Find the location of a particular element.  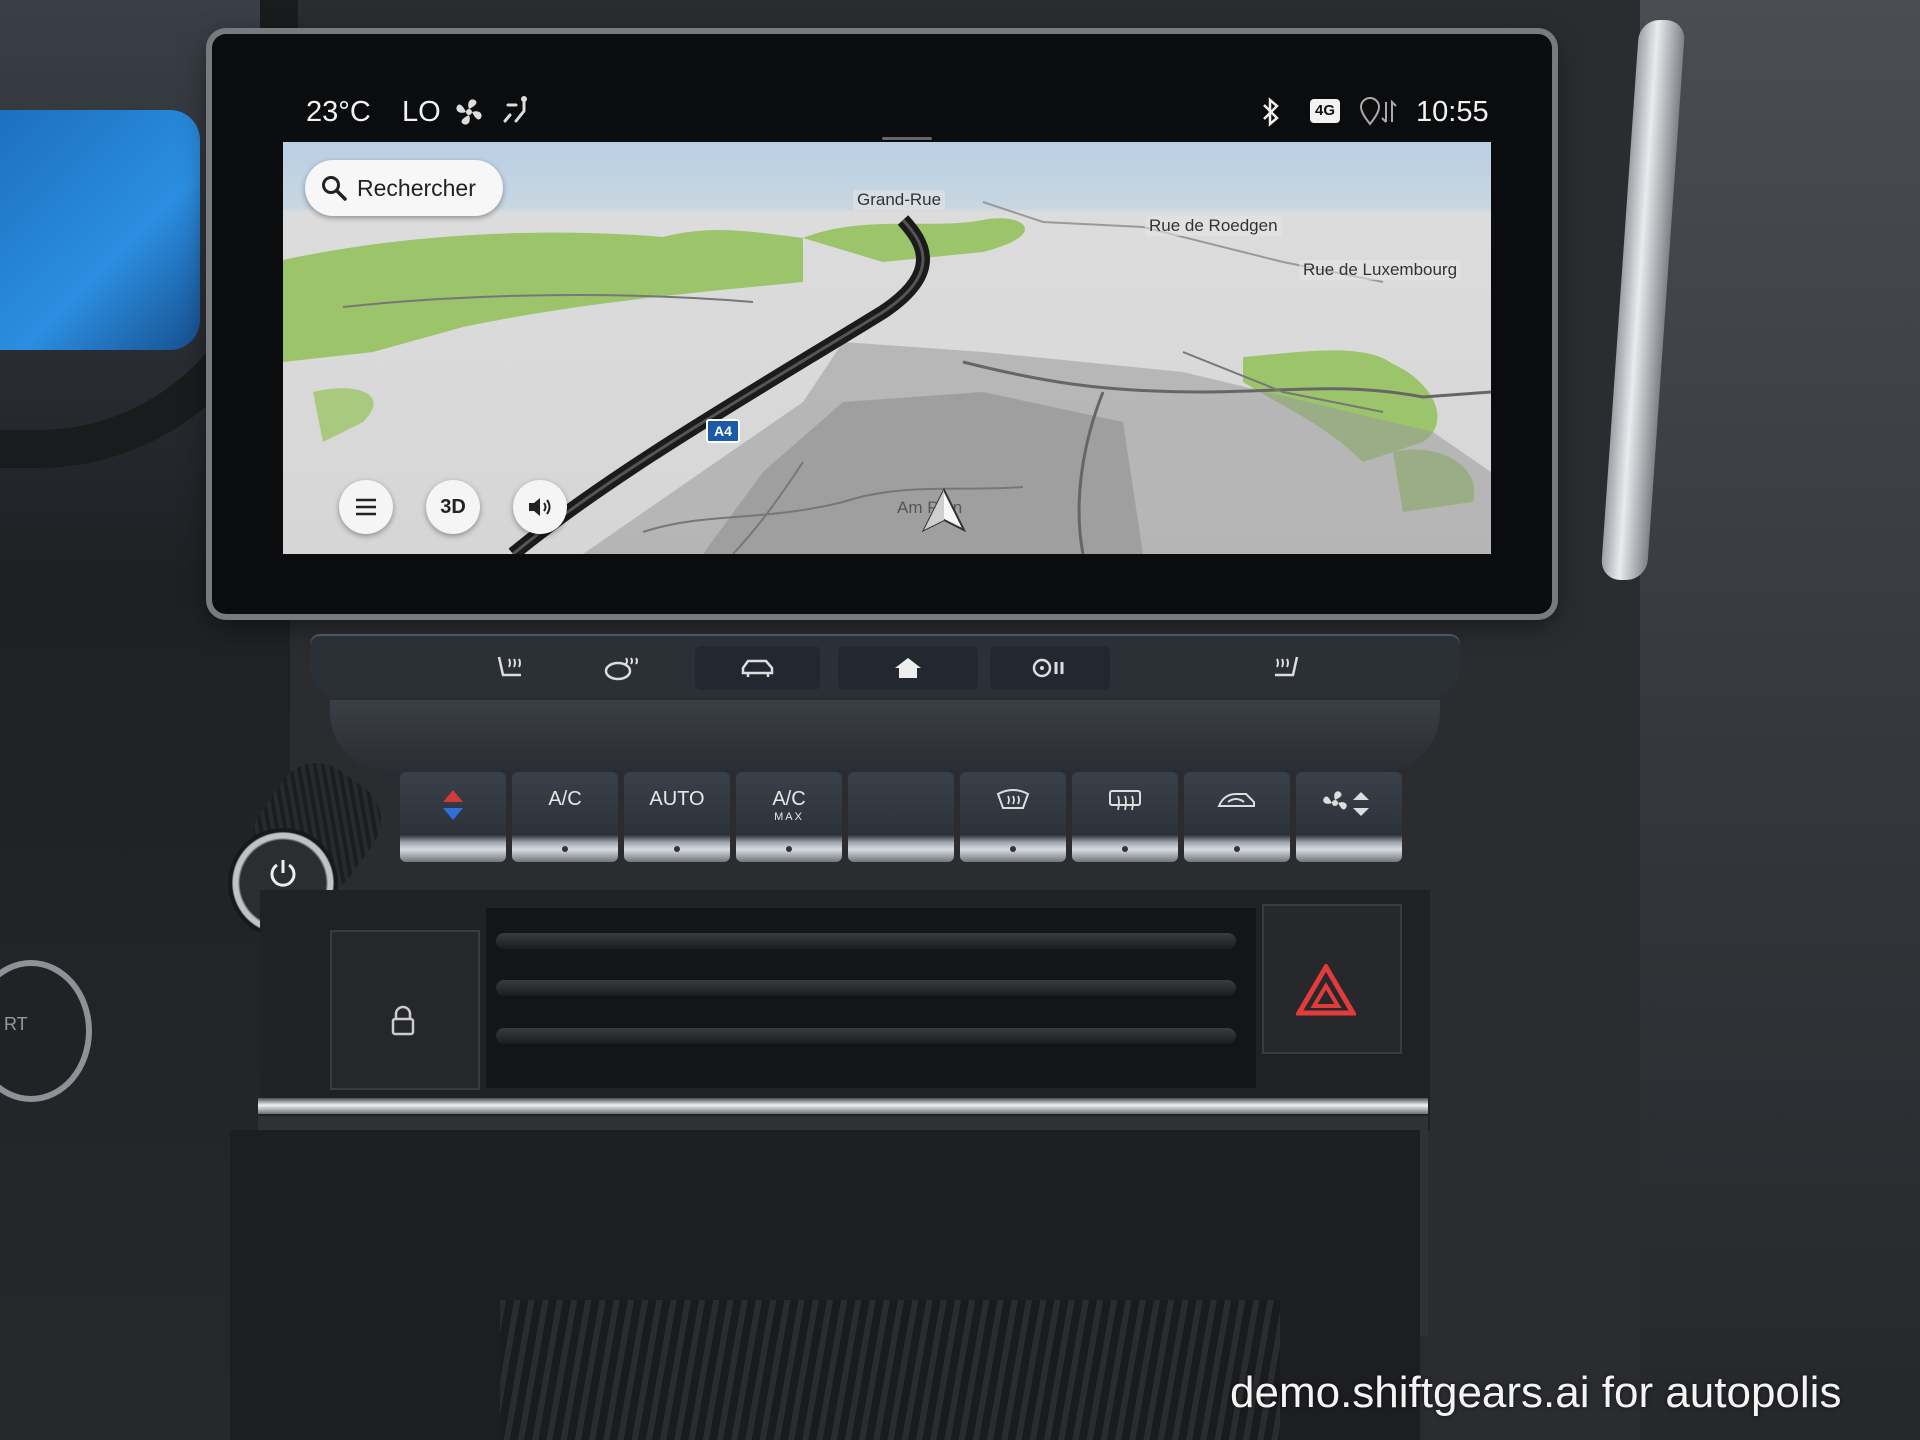

fan-speed-icon is located at coordinates (1346, 803).